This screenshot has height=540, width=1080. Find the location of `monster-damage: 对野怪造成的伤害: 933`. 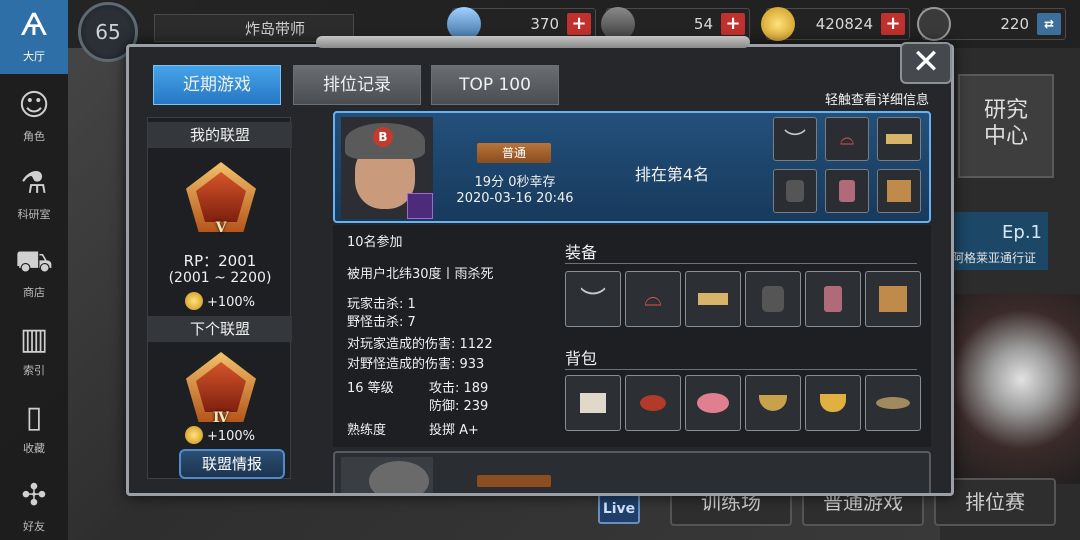

monster-damage: 对野怪造成的伤害: 933 is located at coordinates (416, 364).